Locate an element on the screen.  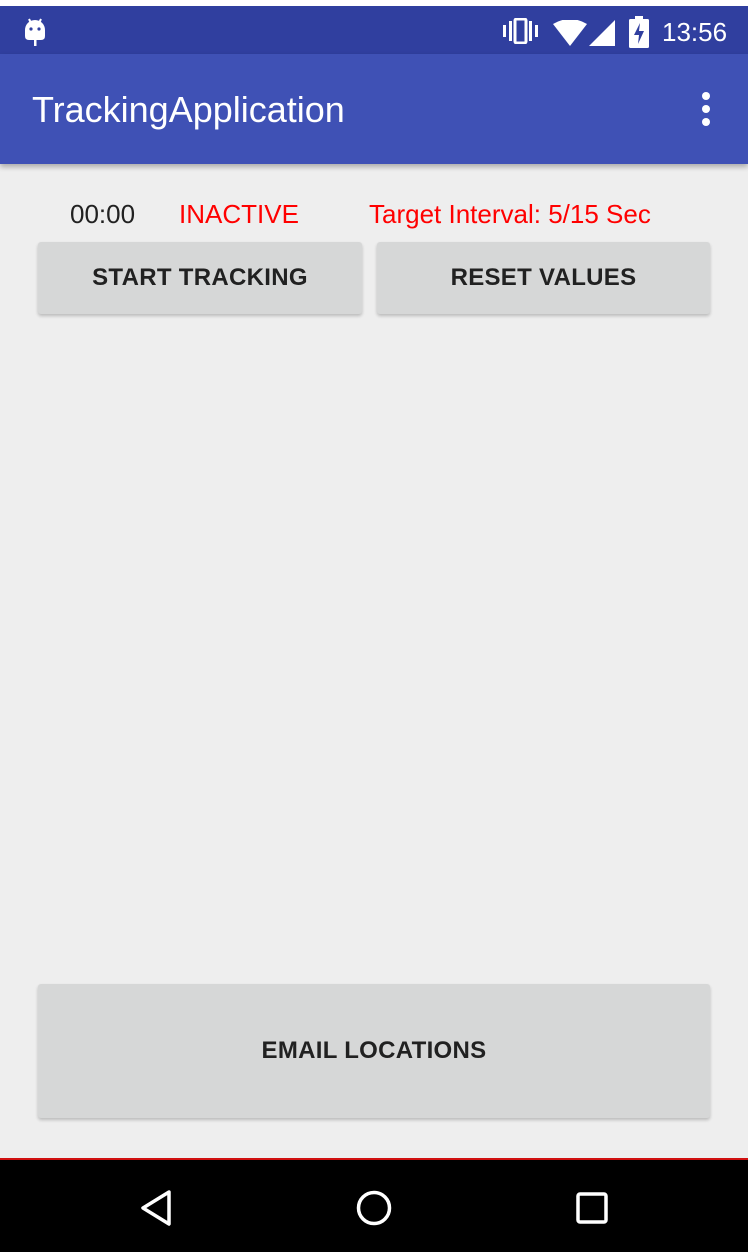
status-clock: 13:56 is located at coordinates (695, 32).